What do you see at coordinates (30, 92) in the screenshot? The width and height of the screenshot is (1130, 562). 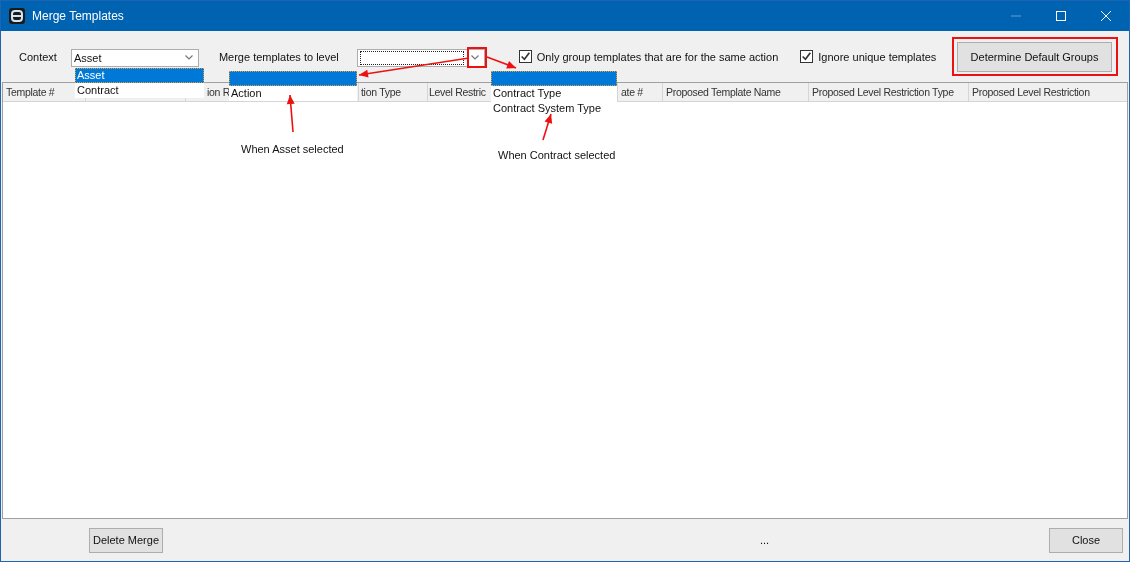 I see `column-header: Template #` at bounding box center [30, 92].